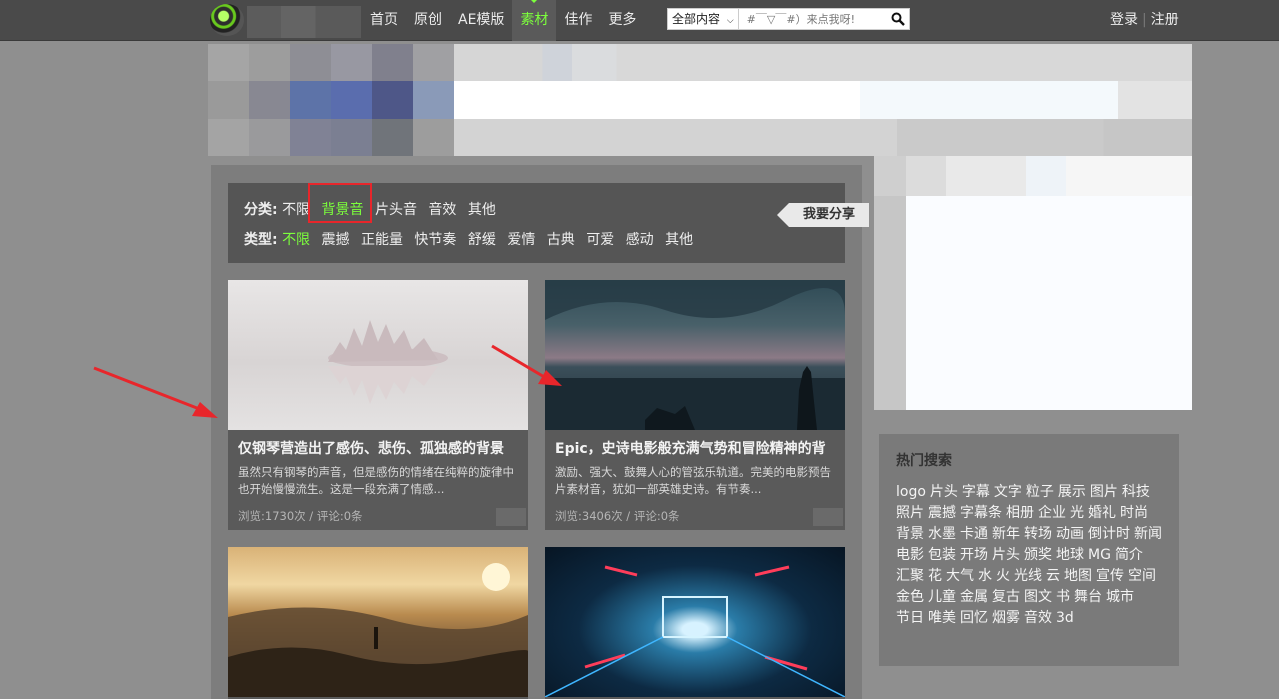  Describe the element at coordinates (1038, 597) in the screenshot. I see `hot-search-tag: 图文` at that location.